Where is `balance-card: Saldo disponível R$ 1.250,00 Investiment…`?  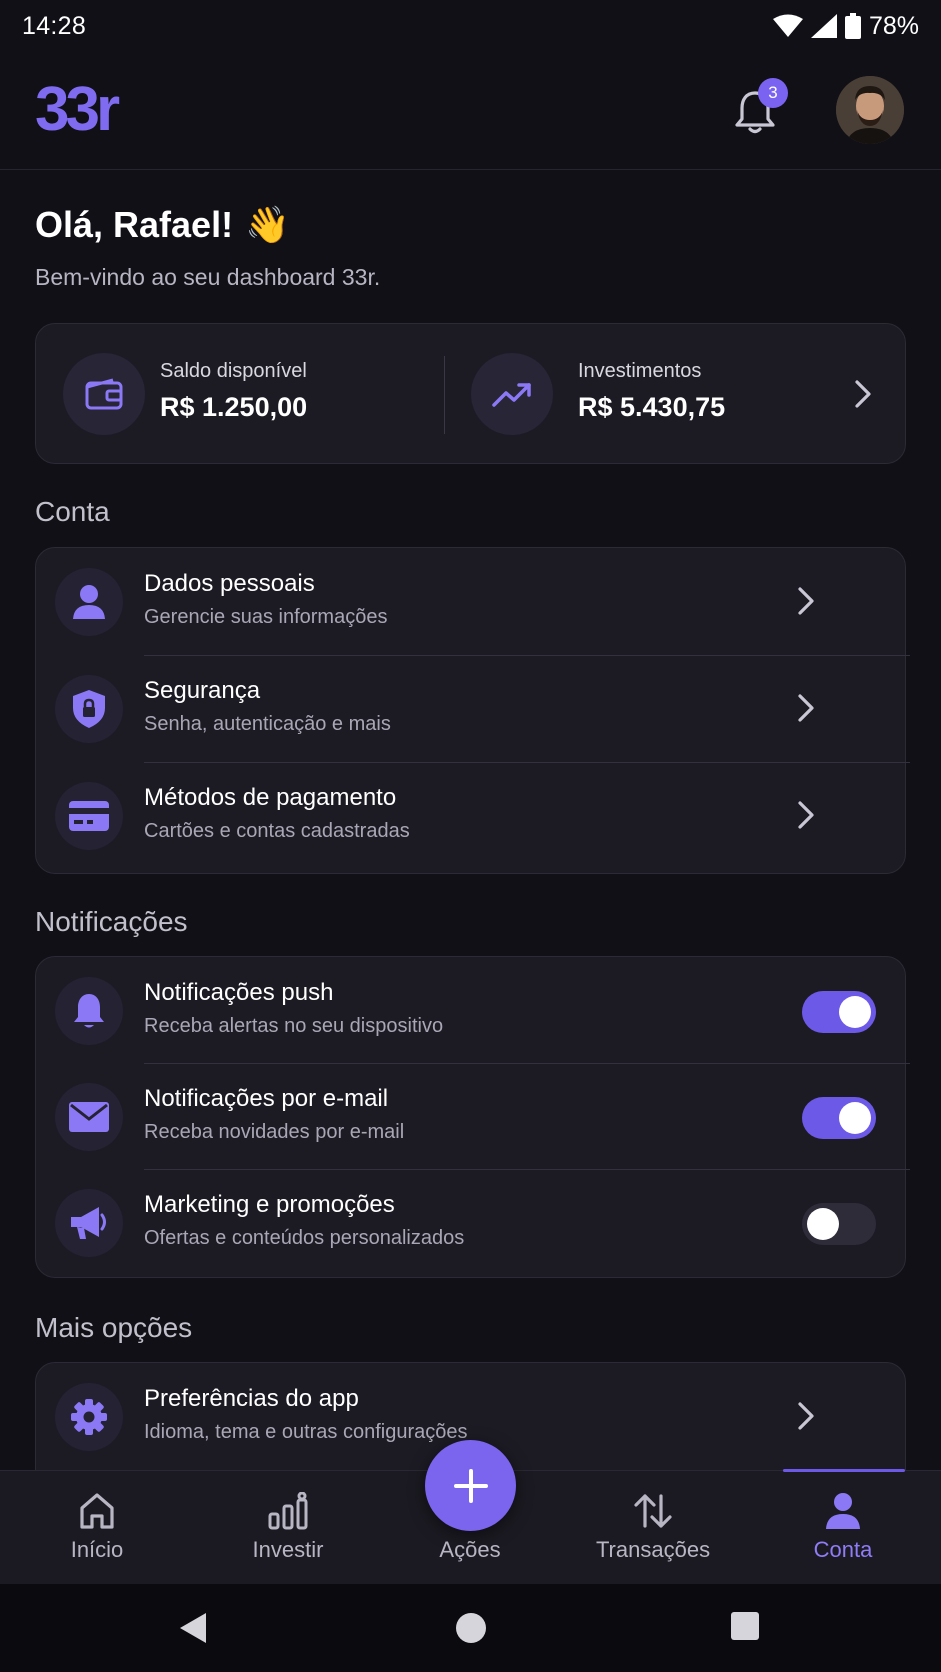
balance-card: Saldo disponível R$ 1.250,00 Investiment… is located at coordinates (470, 393).